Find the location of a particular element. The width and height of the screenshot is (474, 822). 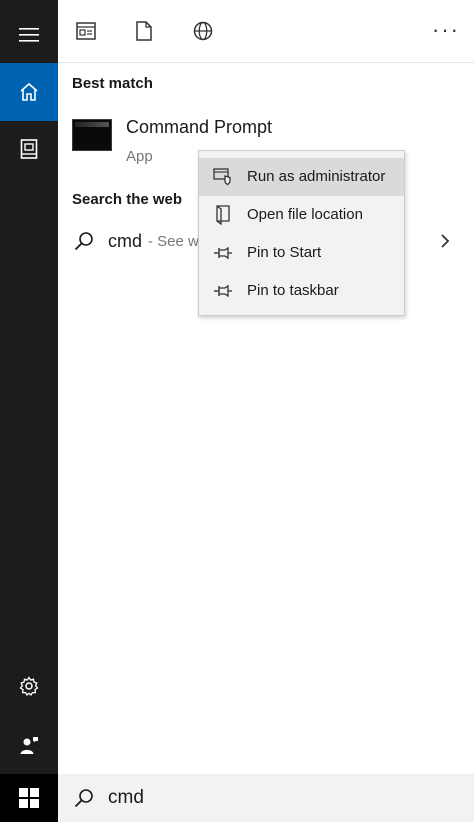

settings-button is located at coordinates (29, 686).